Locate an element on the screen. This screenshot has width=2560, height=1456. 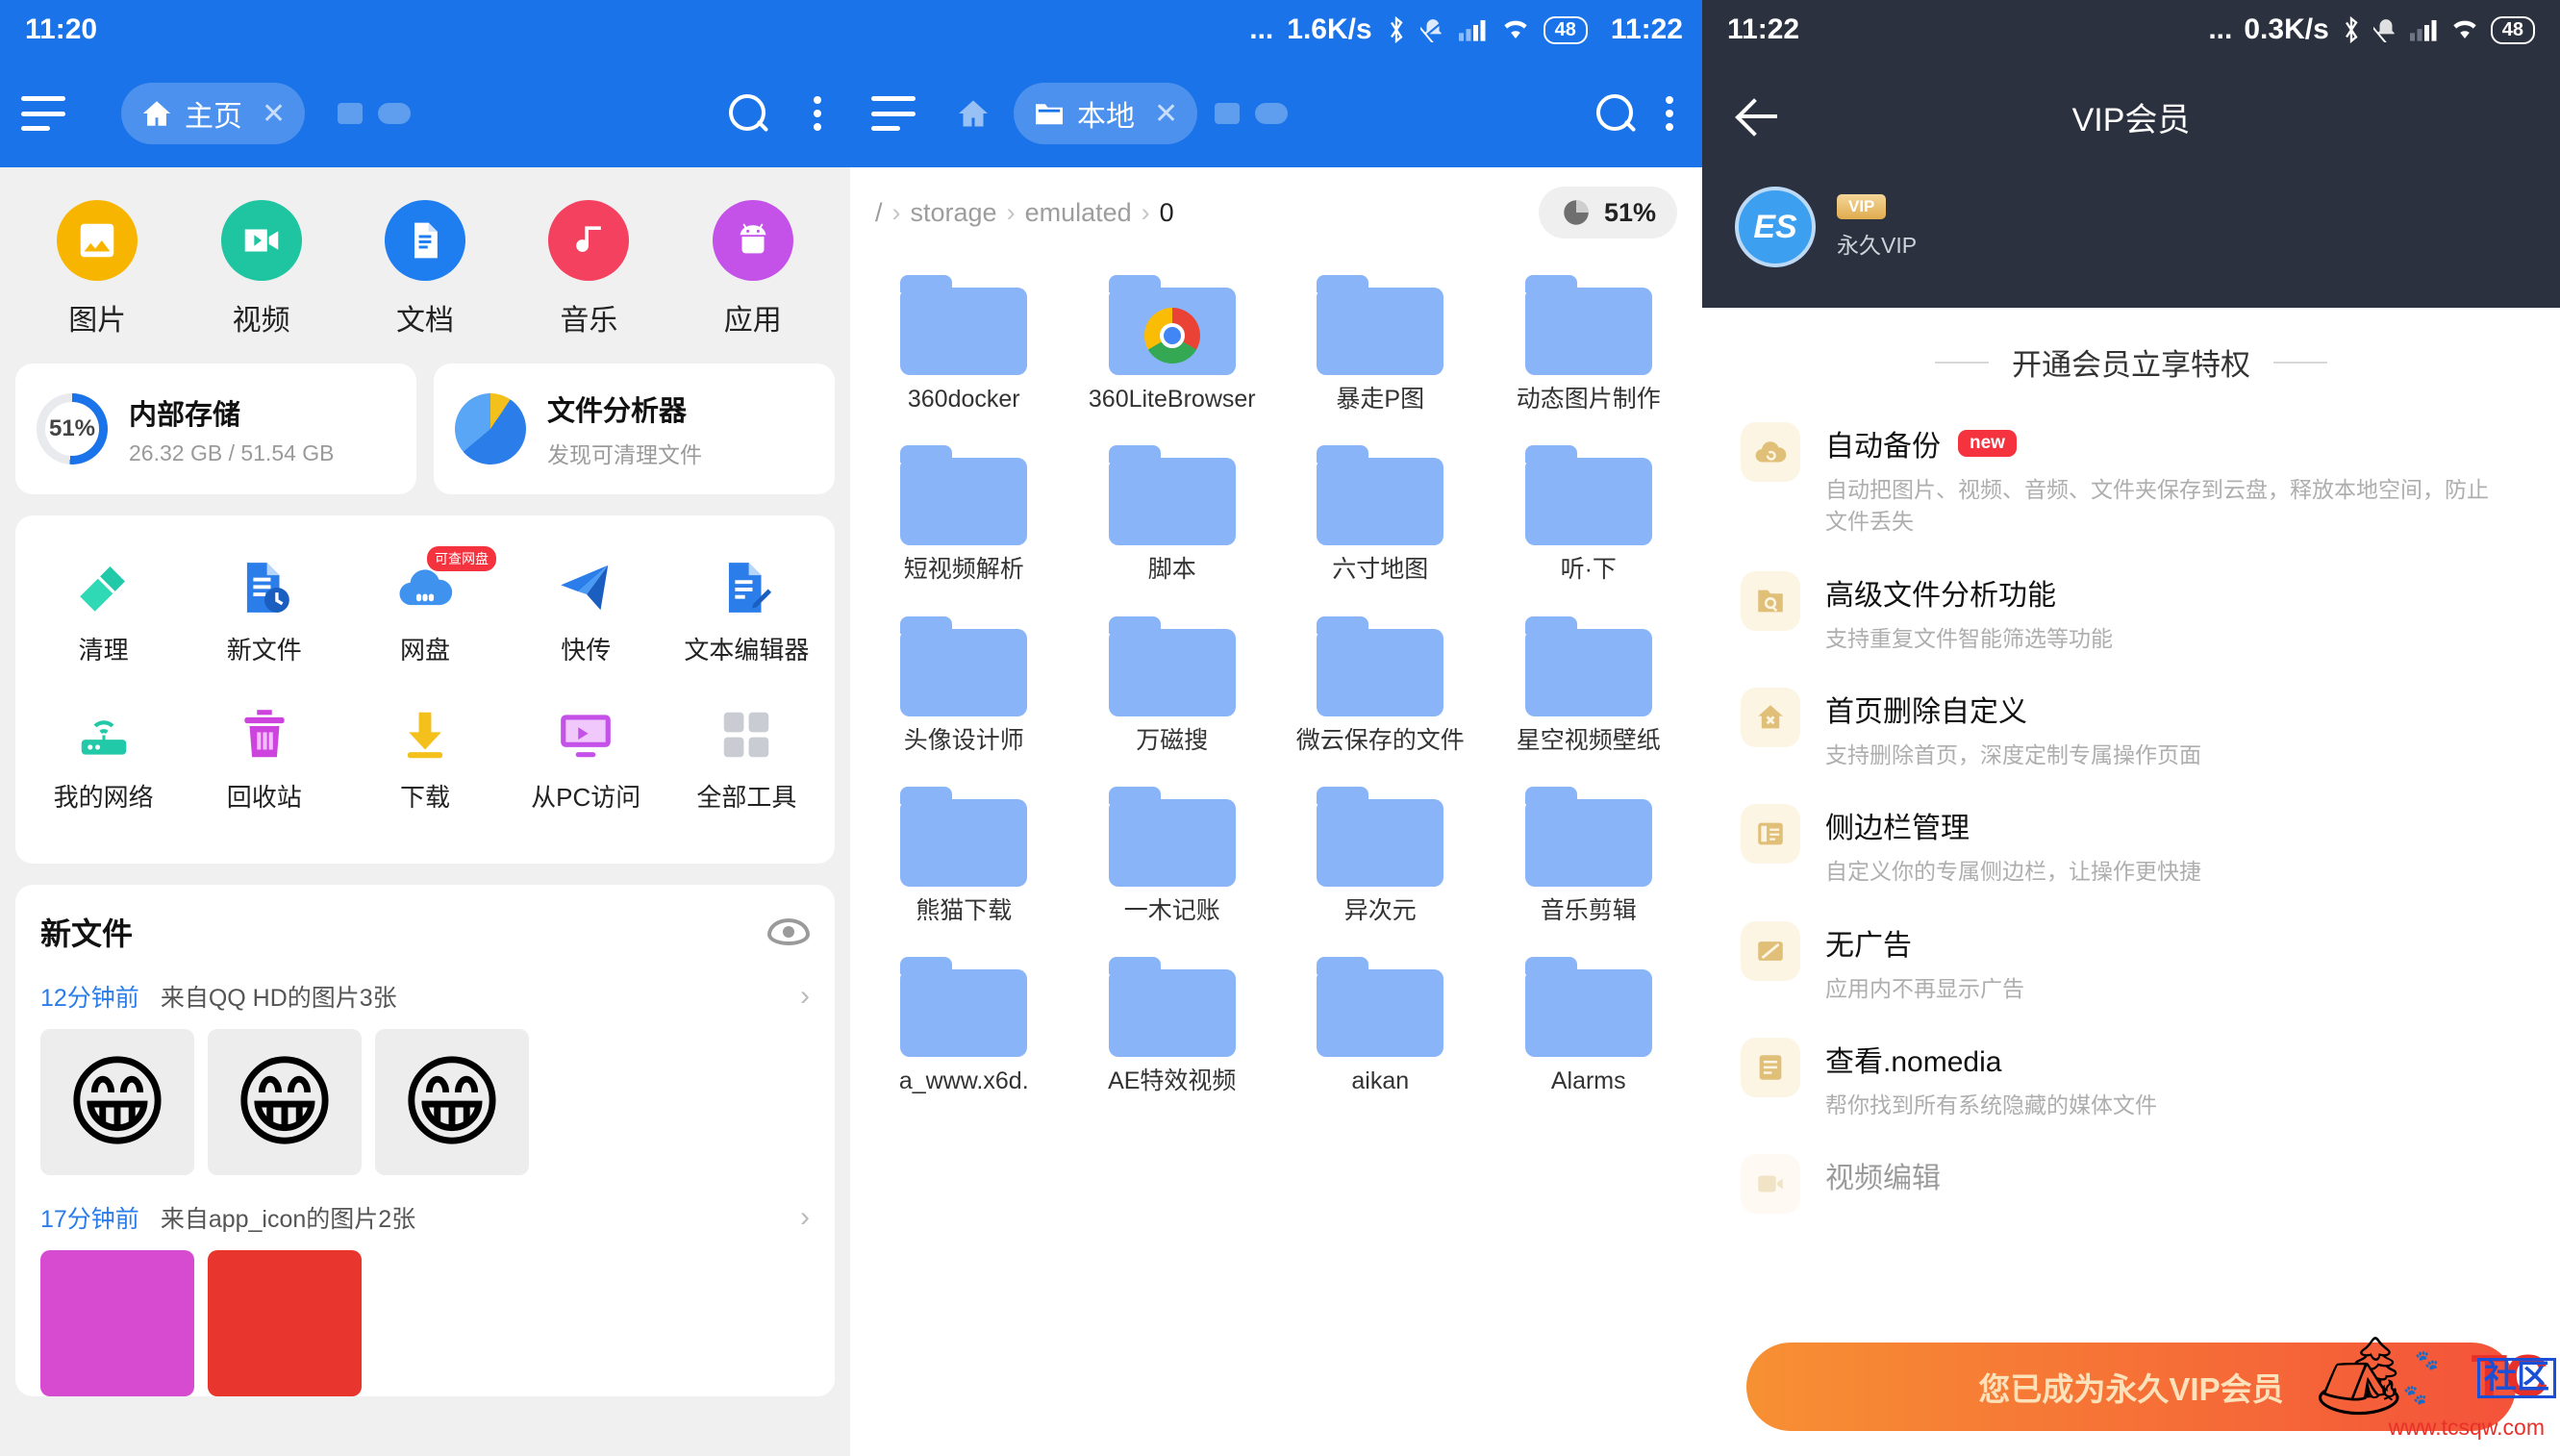
file-name: 动态图片制作 is located at coordinates (1588, 400).